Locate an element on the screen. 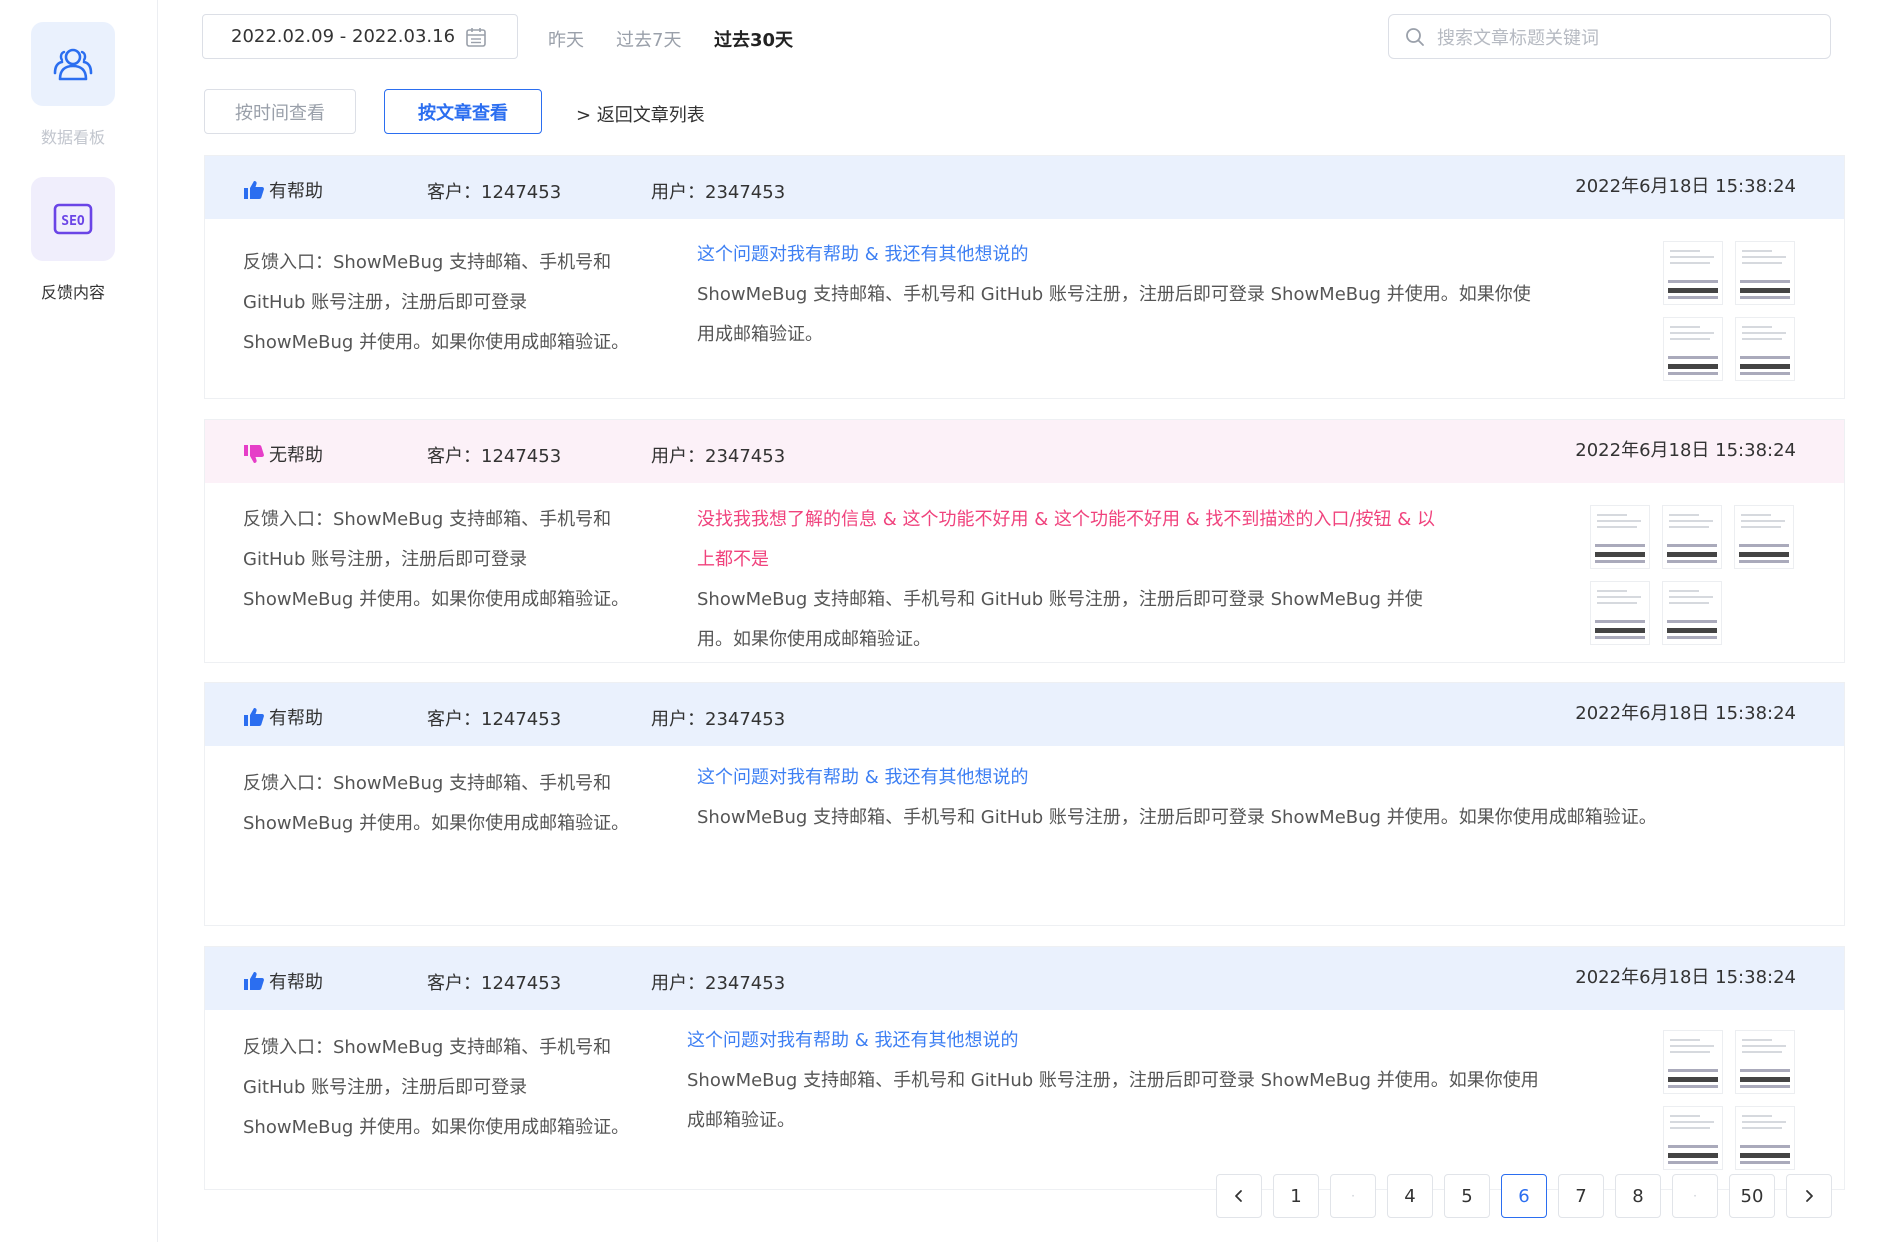 The image size is (1878, 1242). date-range-picker: 2022.02.09 - 2022.03.16 is located at coordinates (360, 36).